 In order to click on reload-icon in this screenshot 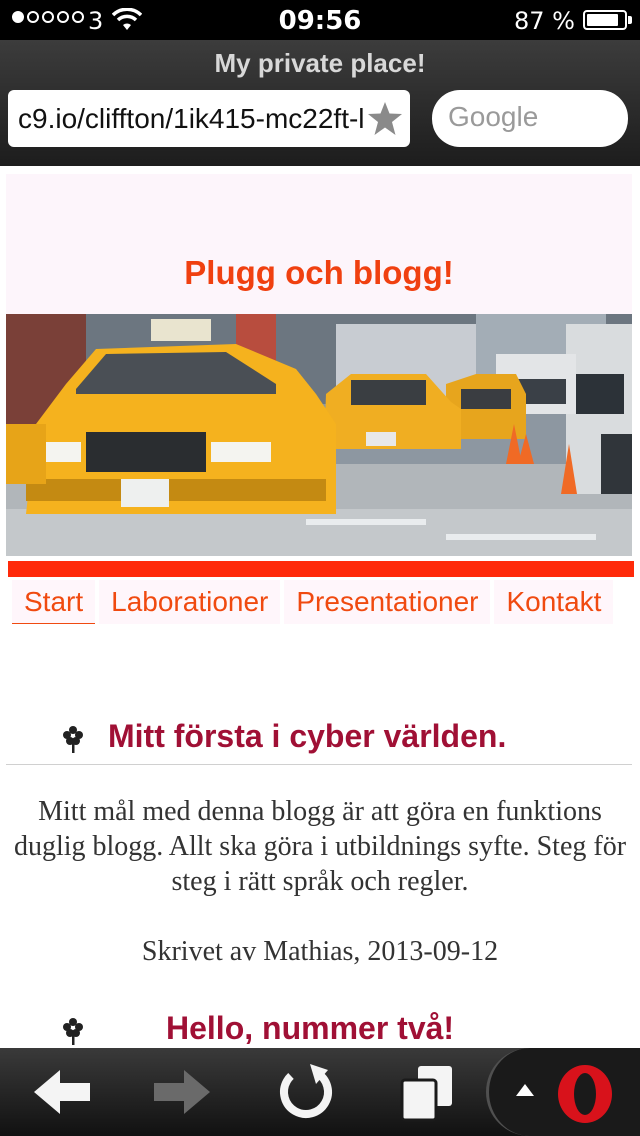, I will do `click(306, 1092)`.